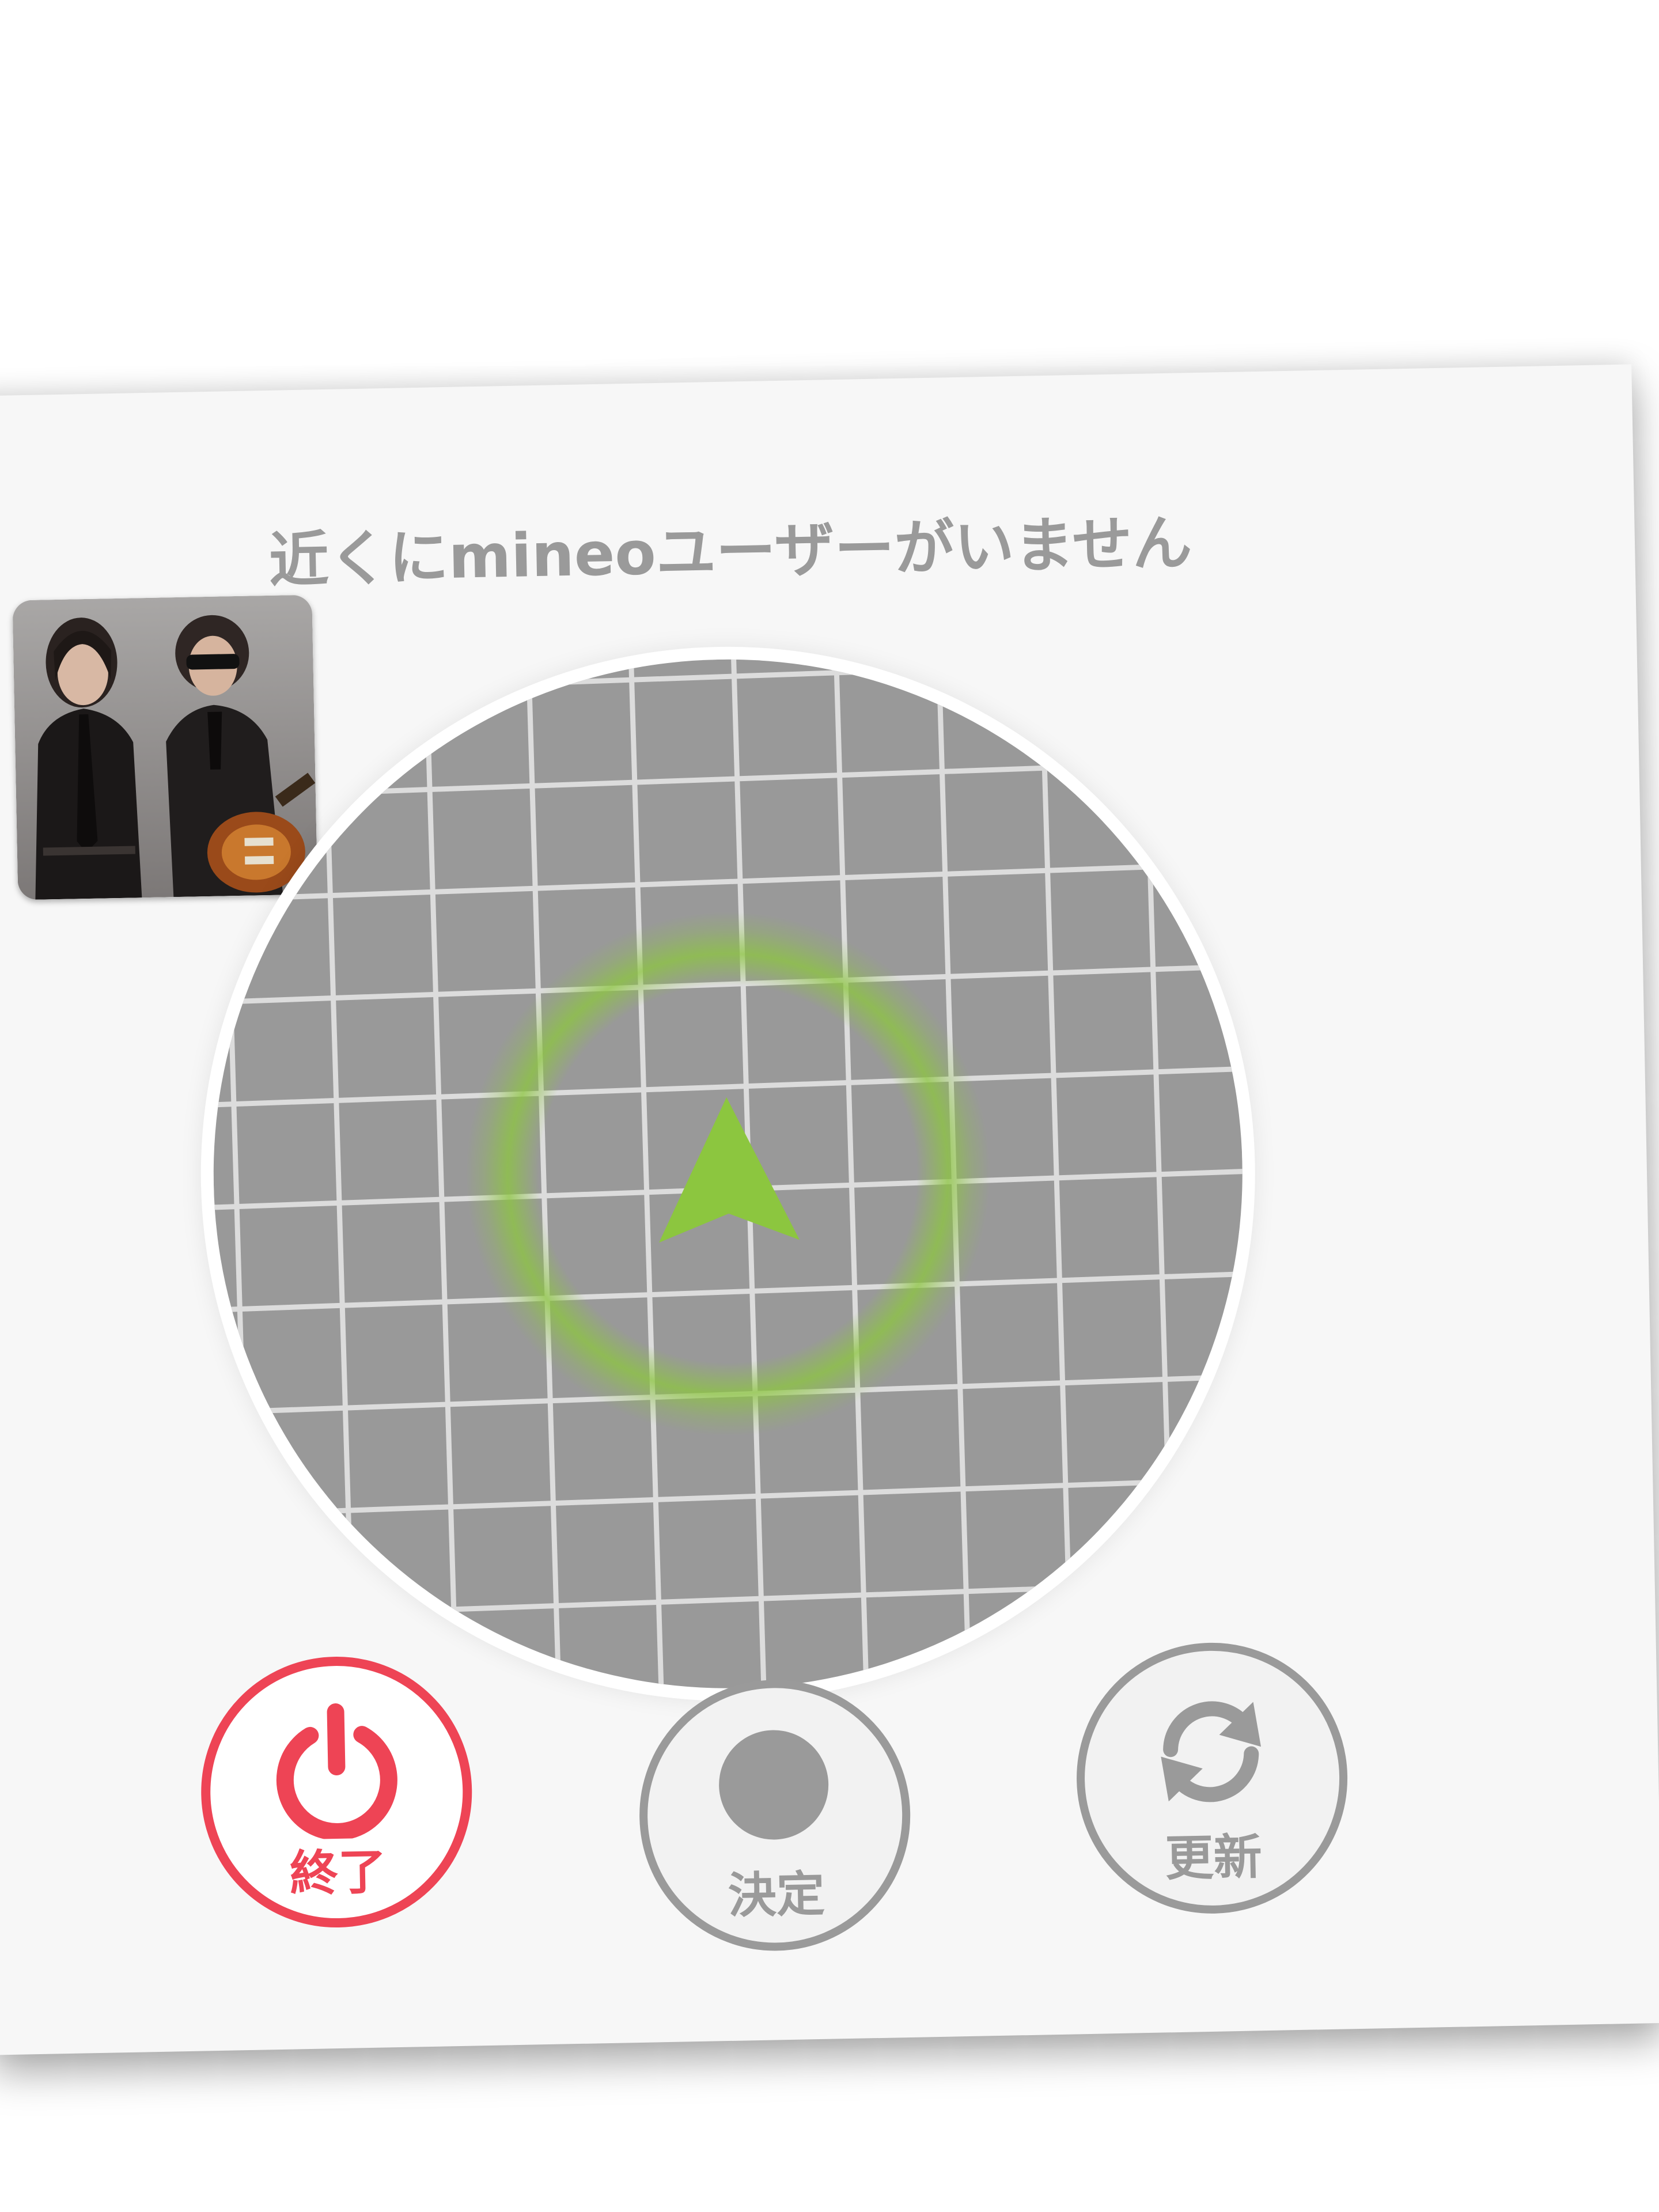 This screenshot has height=2212, width=1659. Describe the element at coordinates (1213, 1857) in the screenshot. I see `refresh-button-label: 更新` at that location.